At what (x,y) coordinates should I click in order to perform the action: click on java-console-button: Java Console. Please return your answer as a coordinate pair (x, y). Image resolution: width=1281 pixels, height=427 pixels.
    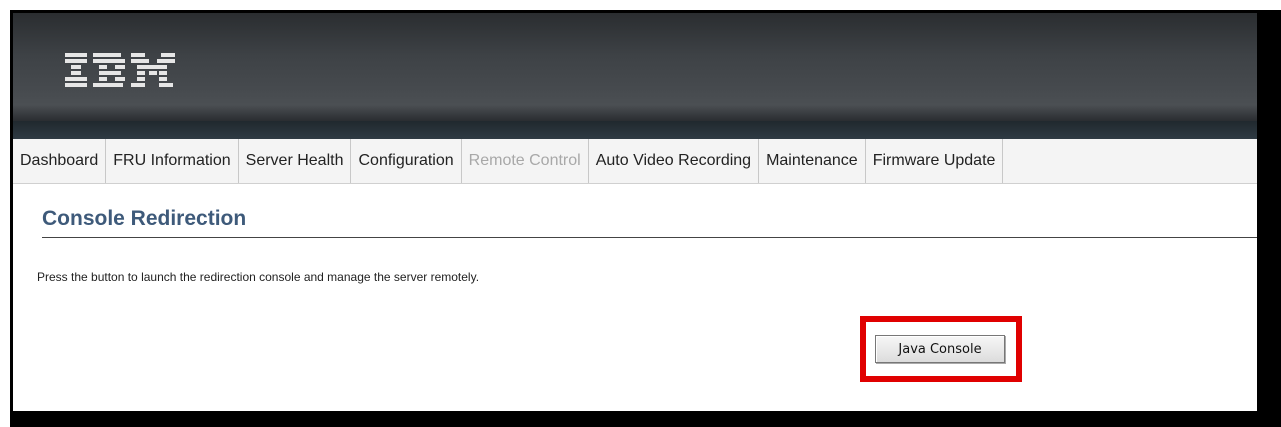
    Looking at the image, I should click on (940, 349).